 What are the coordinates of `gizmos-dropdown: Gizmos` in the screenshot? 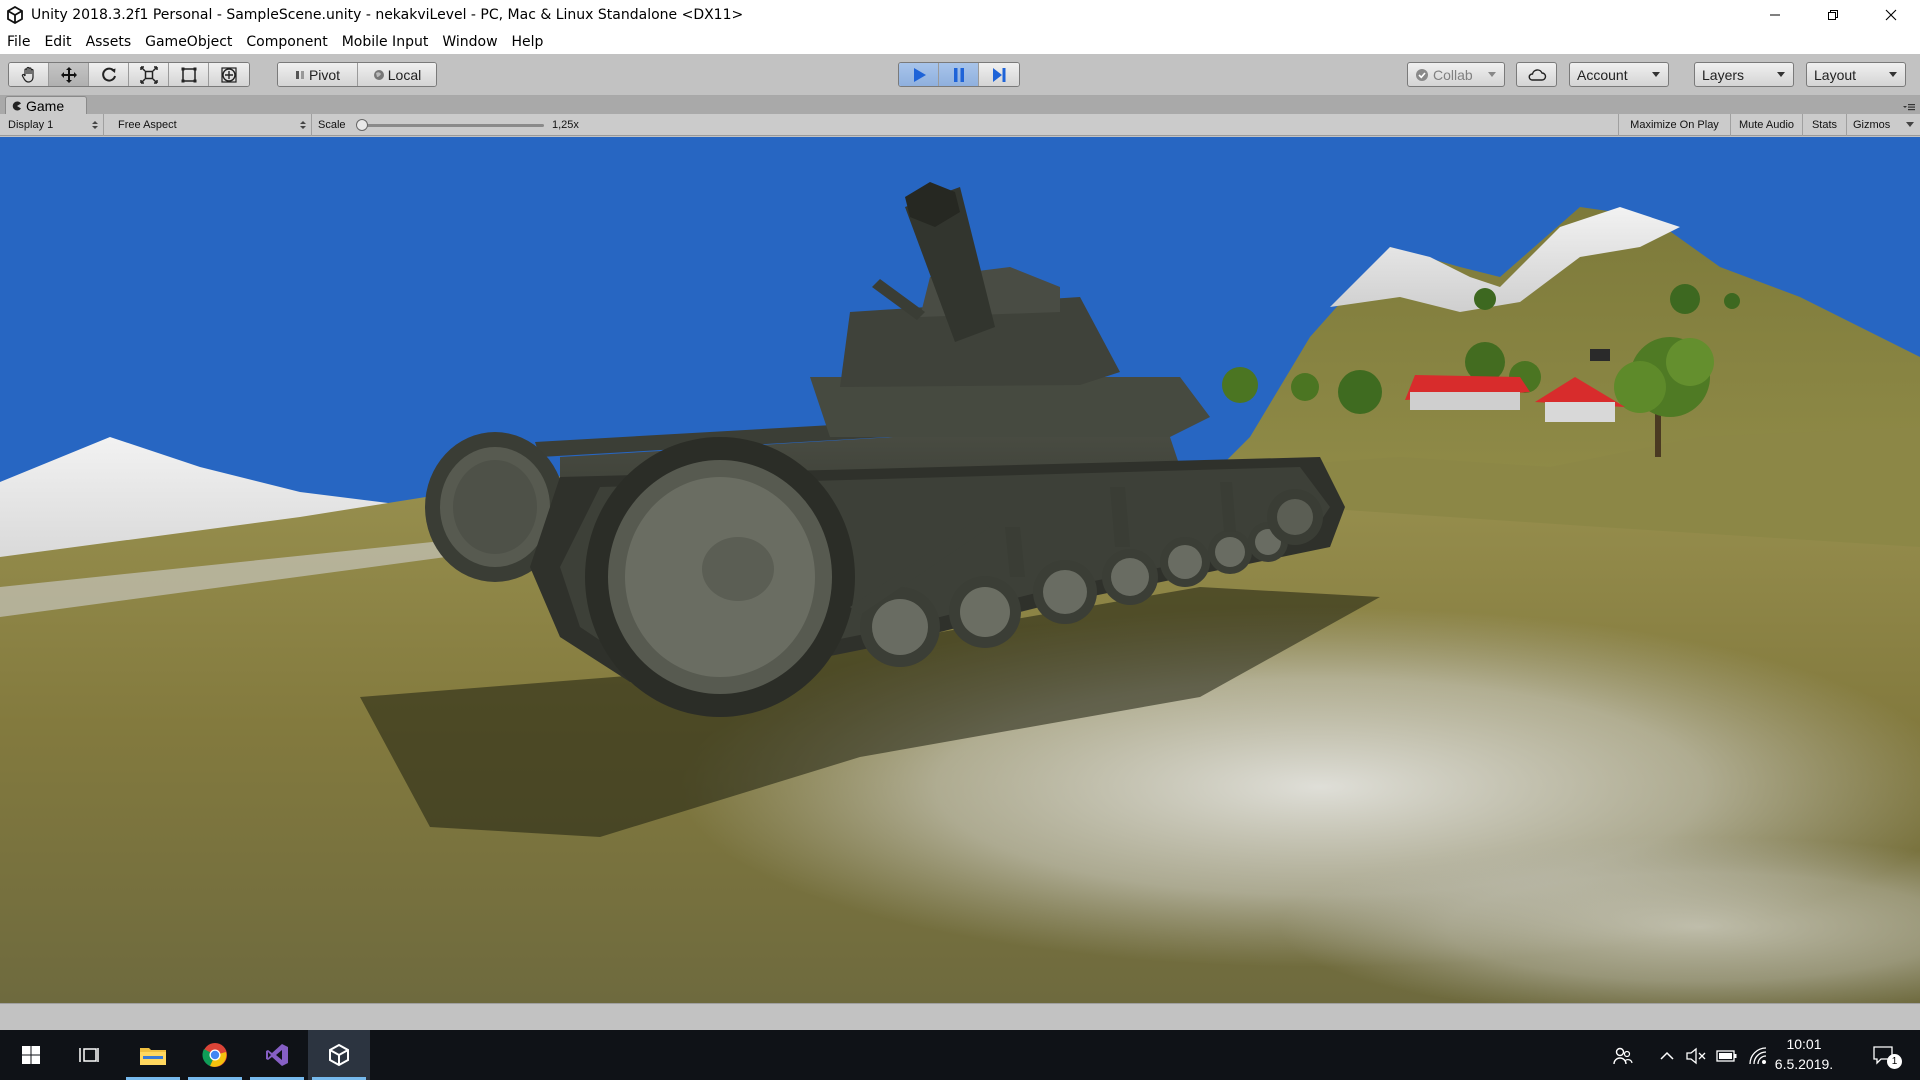 It's located at (1883, 125).